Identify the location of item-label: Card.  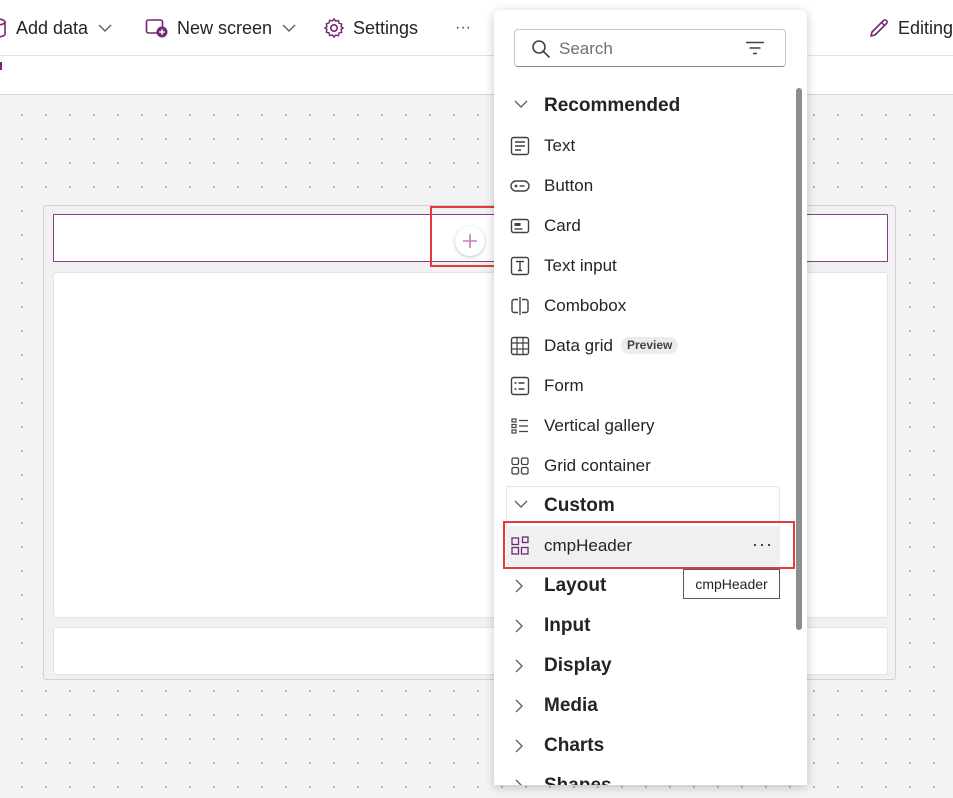
(562, 225).